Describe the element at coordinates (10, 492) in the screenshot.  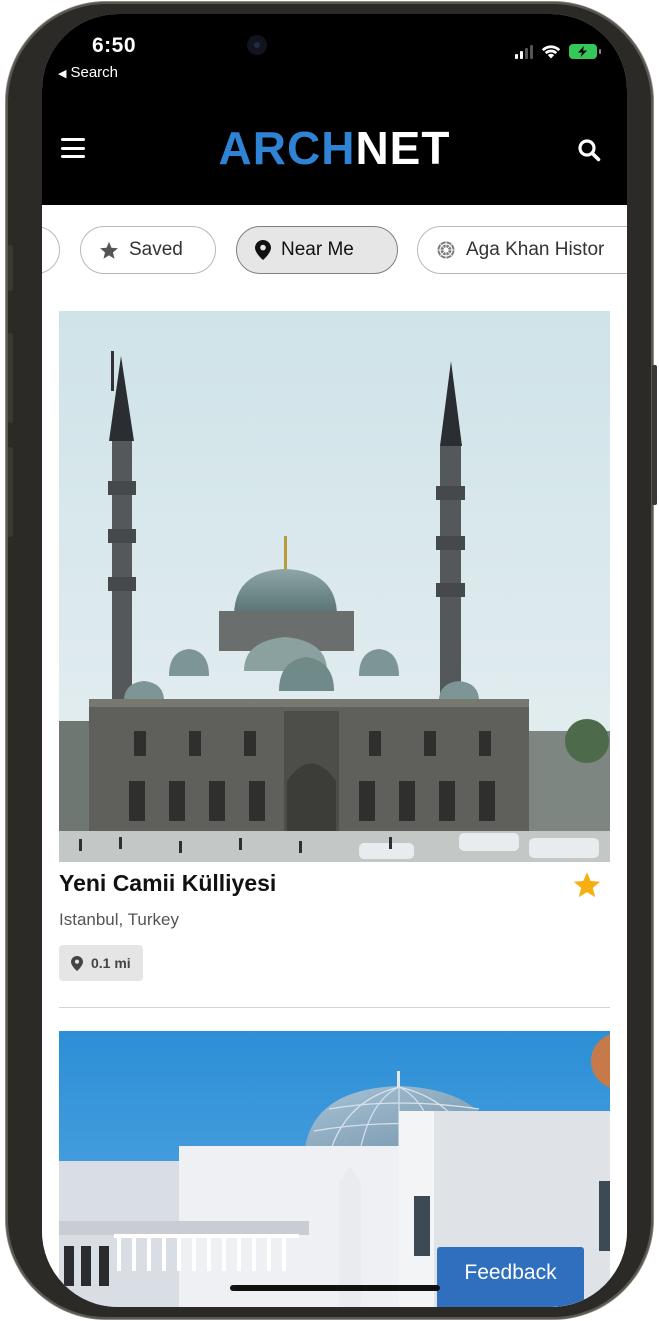
I see `volume-down-button` at that location.